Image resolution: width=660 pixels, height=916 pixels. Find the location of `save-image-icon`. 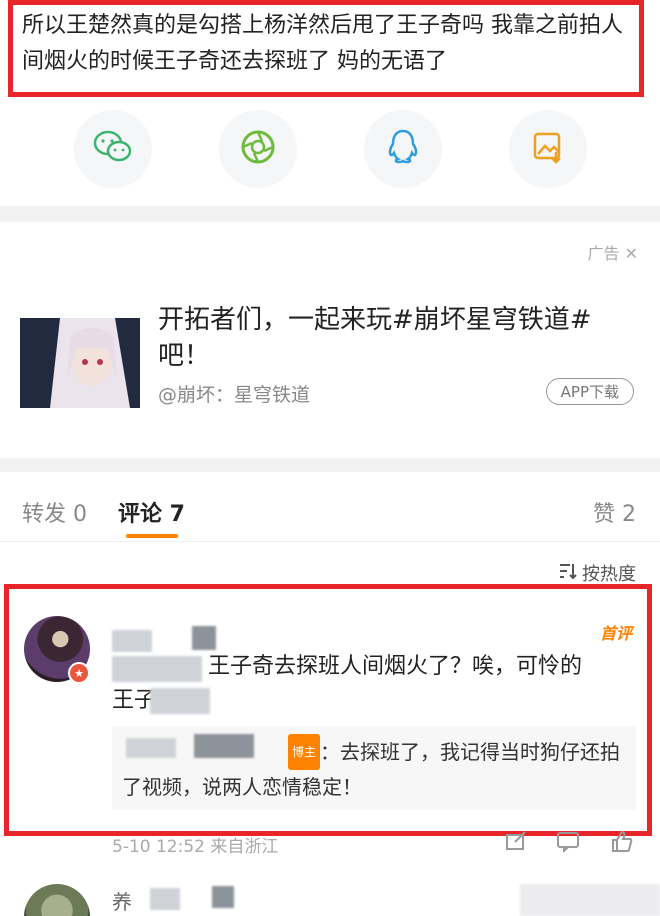

save-image-icon is located at coordinates (548, 149).